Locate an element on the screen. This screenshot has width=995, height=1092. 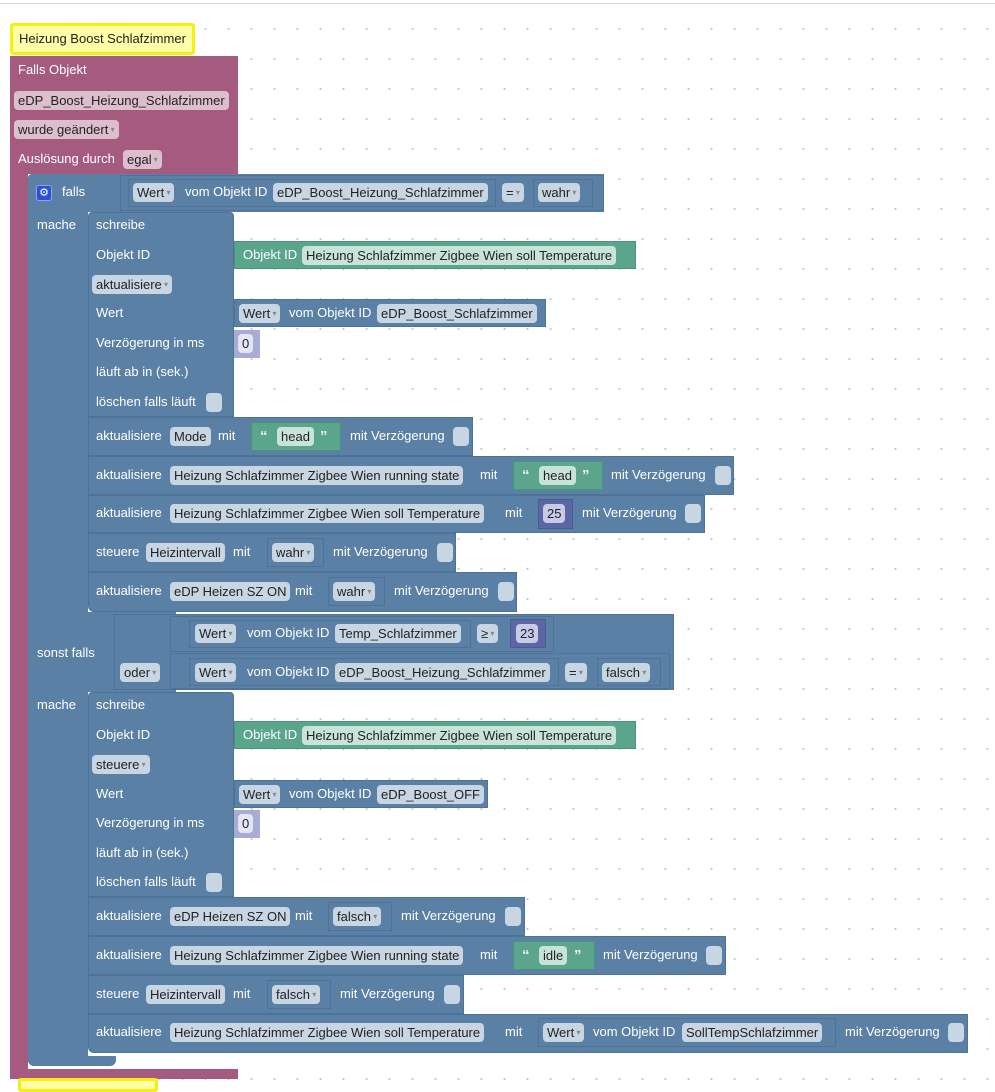
gear-icon: ⚙ is located at coordinates (44, 193).